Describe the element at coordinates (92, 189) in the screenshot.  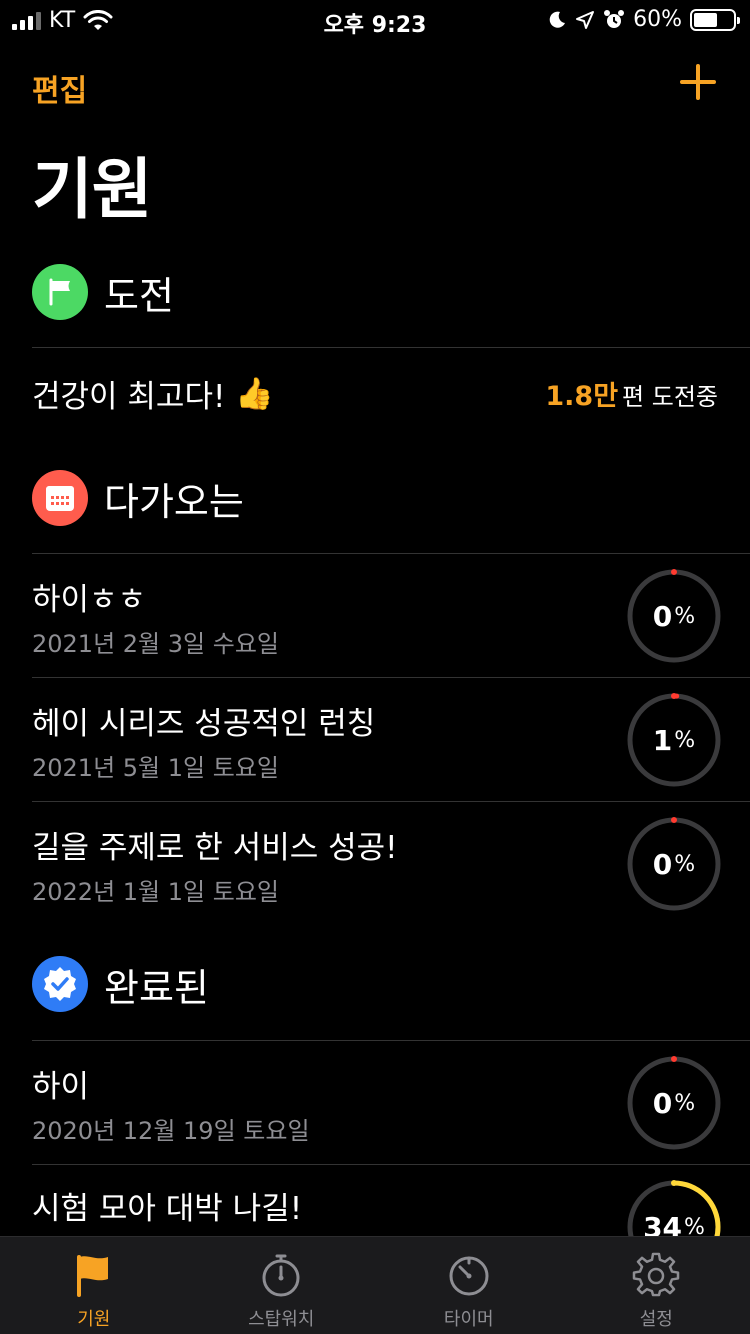
I see `page-title: 기원` at that location.